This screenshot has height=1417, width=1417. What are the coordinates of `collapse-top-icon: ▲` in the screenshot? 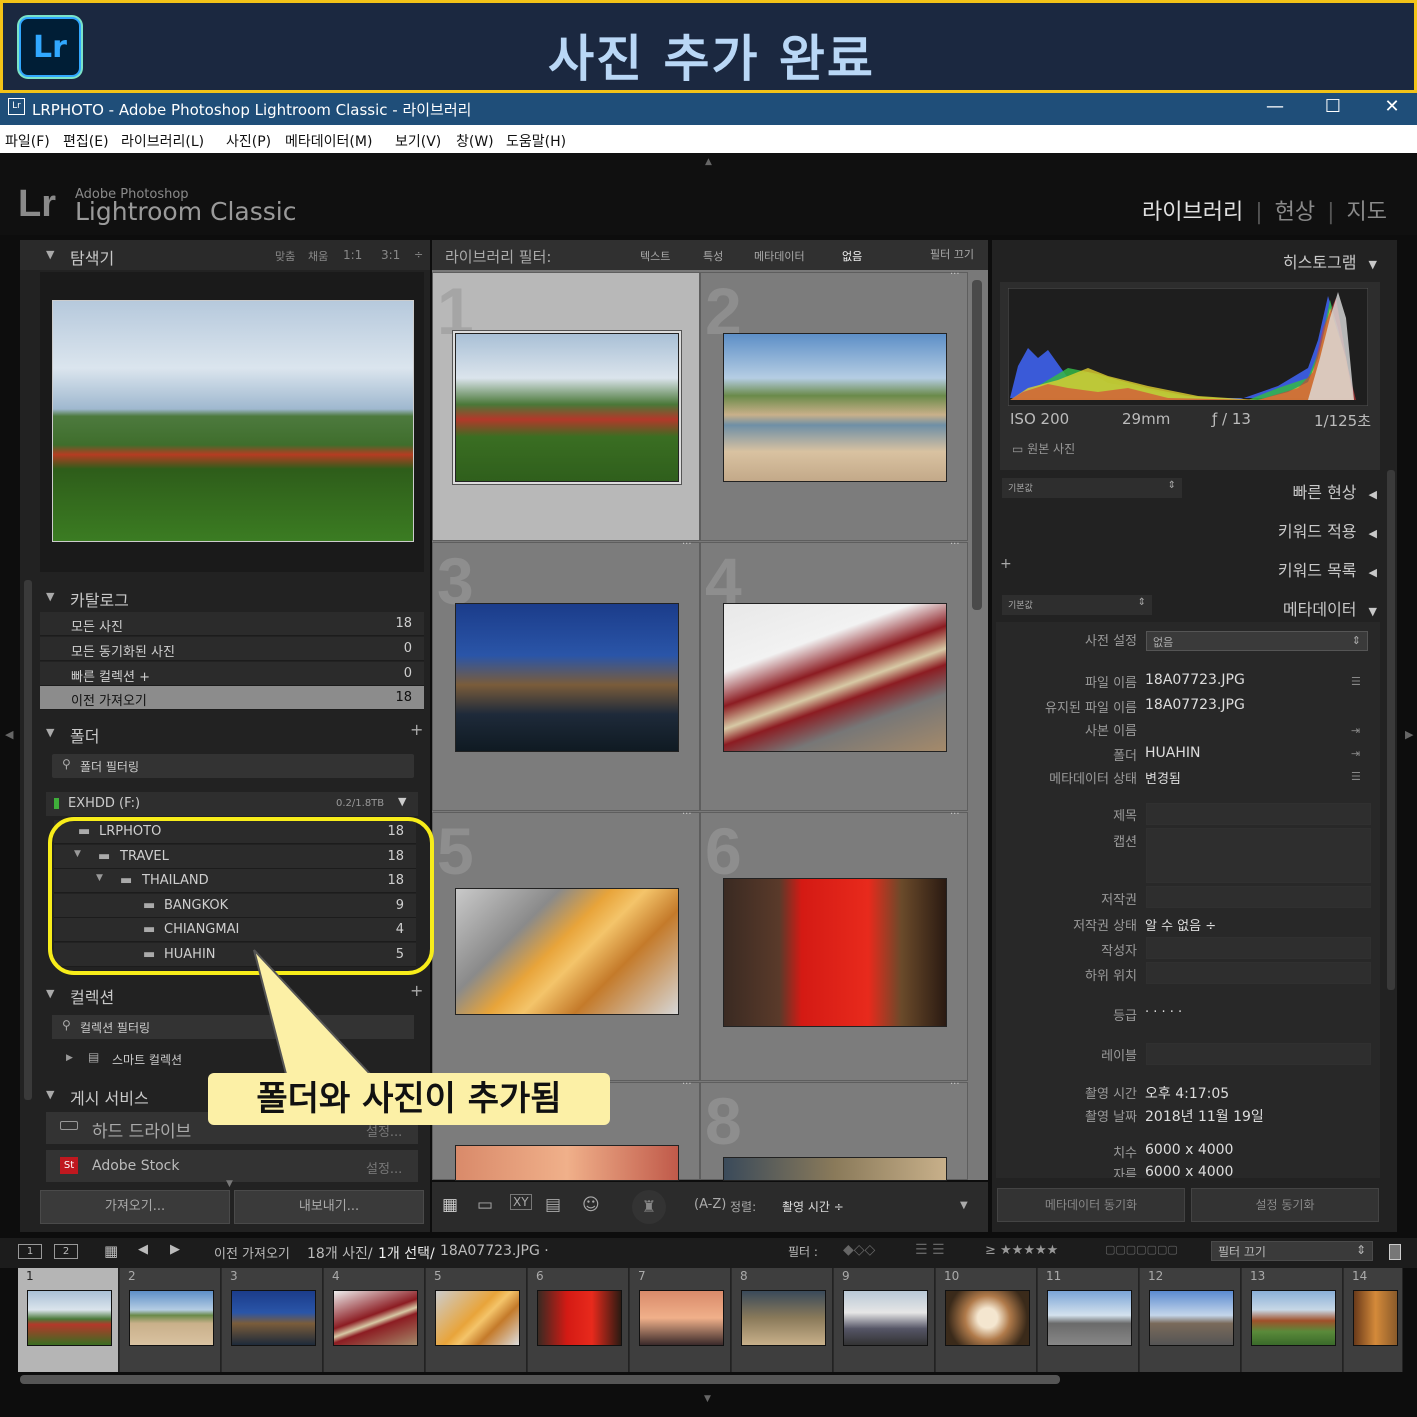 It's located at (708, 162).